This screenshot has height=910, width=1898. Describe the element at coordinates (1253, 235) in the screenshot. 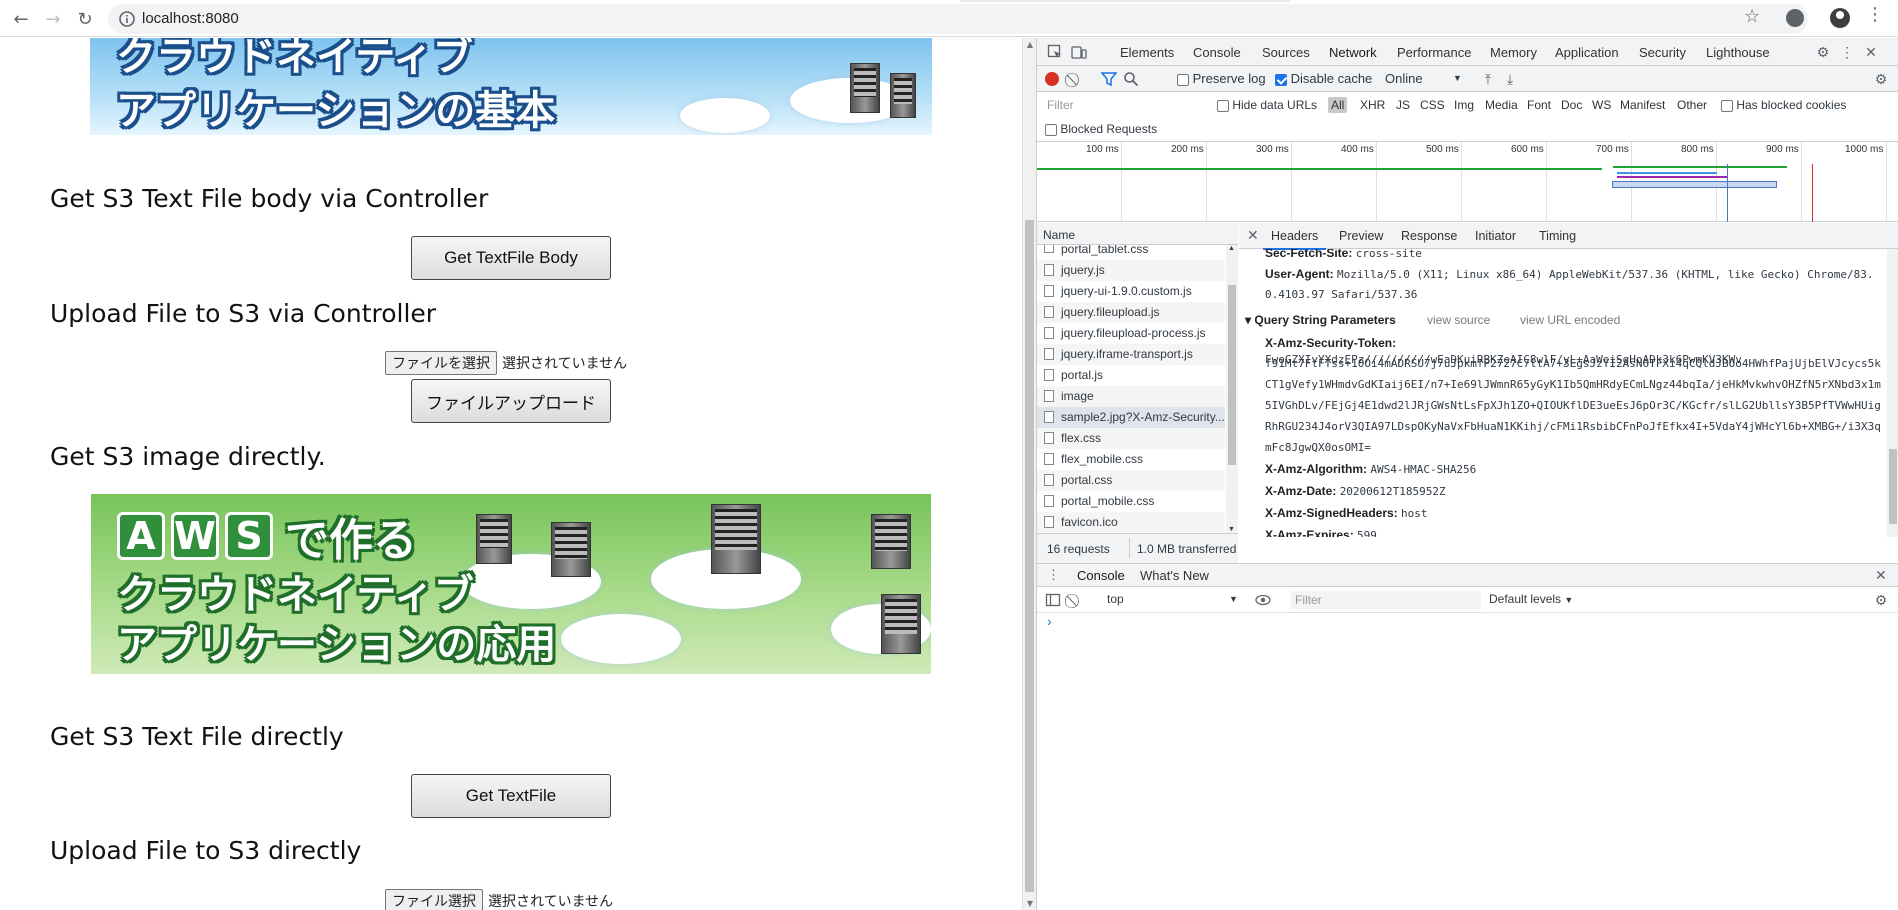

I see `close-details-icon: ✕` at that location.